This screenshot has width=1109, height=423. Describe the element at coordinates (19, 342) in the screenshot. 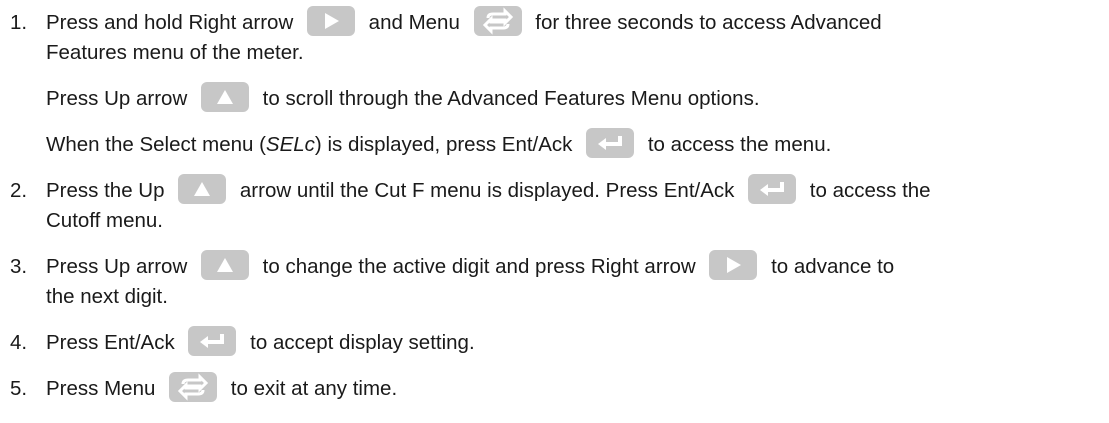

I see `step-number: 4.` at that location.